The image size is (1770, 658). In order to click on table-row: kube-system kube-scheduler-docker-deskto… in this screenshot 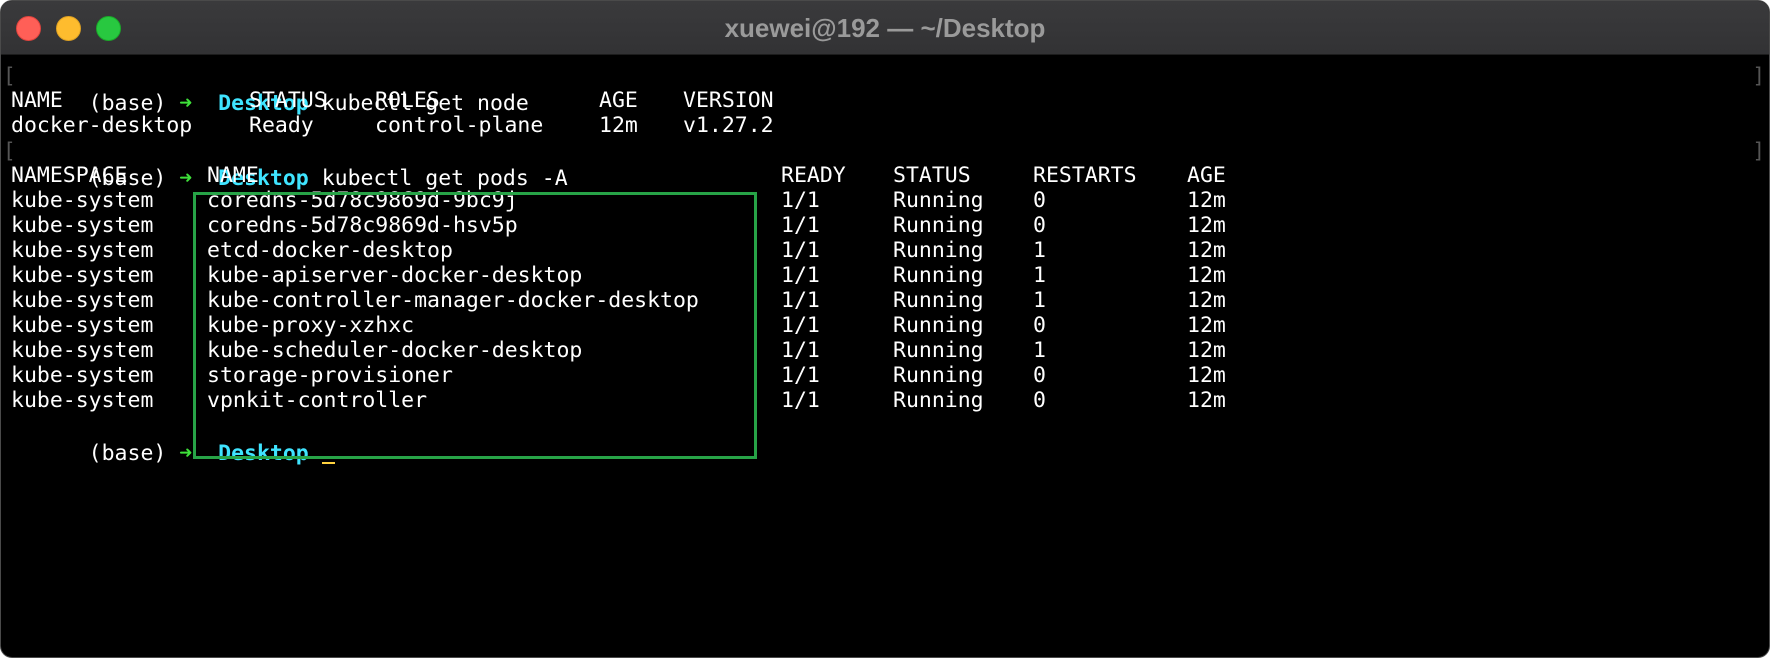, I will do `click(618, 351)`.